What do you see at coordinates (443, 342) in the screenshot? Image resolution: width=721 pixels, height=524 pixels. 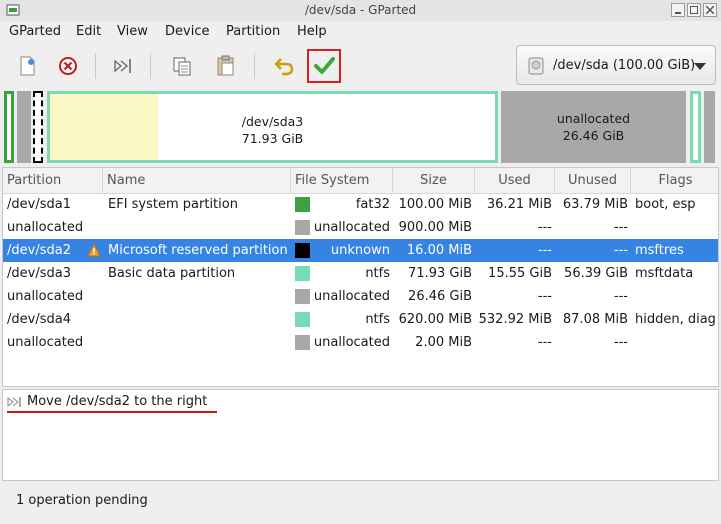 I see `cell-size: 2.00 MiB` at bounding box center [443, 342].